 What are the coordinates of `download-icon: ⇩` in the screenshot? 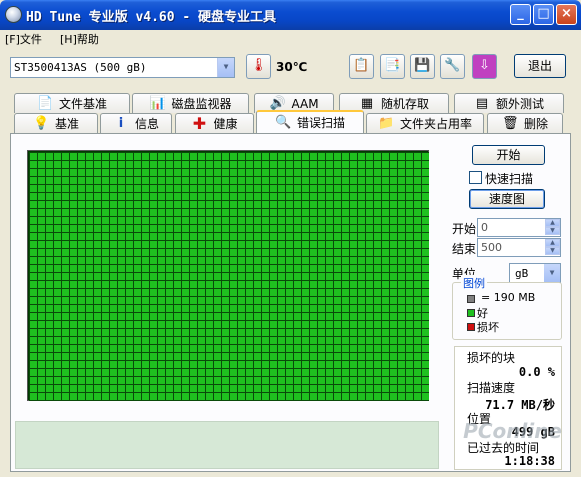 It's located at (484, 66).